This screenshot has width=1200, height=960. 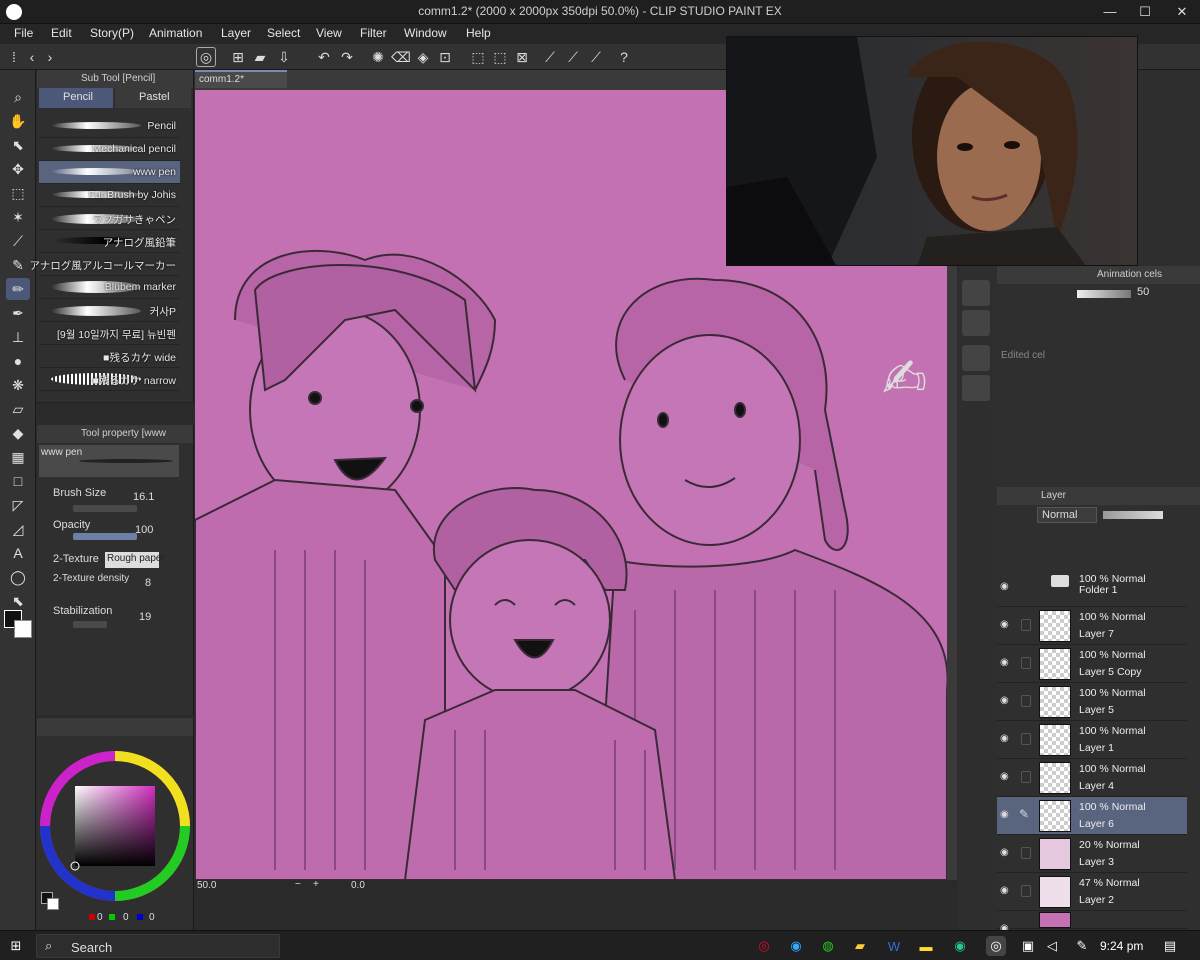 What do you see at coordinates (126, 917) in the screenshot?
I see `green-value: 0` at bounding box center [126, 917].